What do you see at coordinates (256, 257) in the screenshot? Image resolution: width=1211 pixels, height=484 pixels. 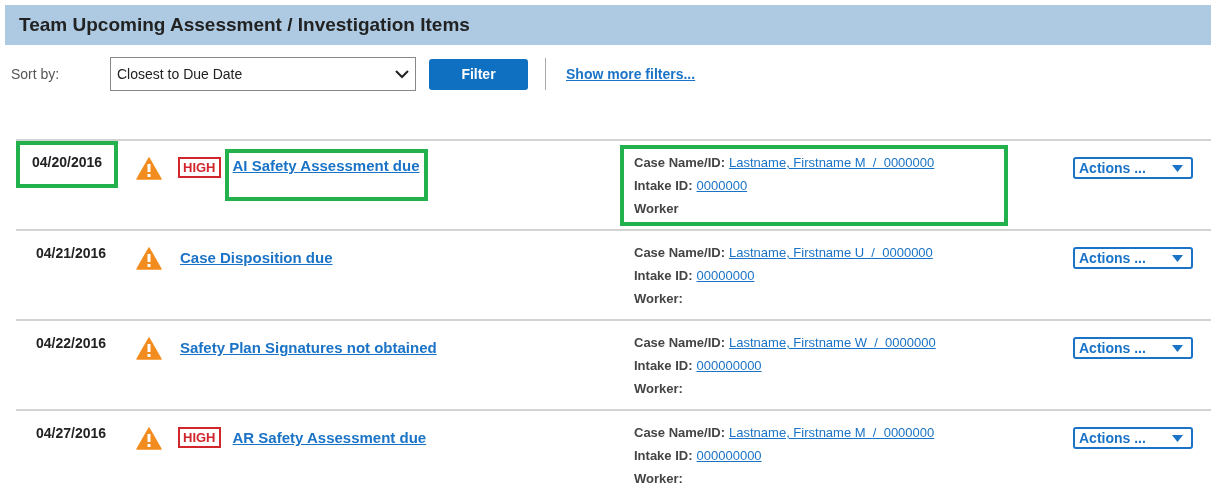 I see `item-title-link: Case Disposition due` at bounding box center [256, 257].